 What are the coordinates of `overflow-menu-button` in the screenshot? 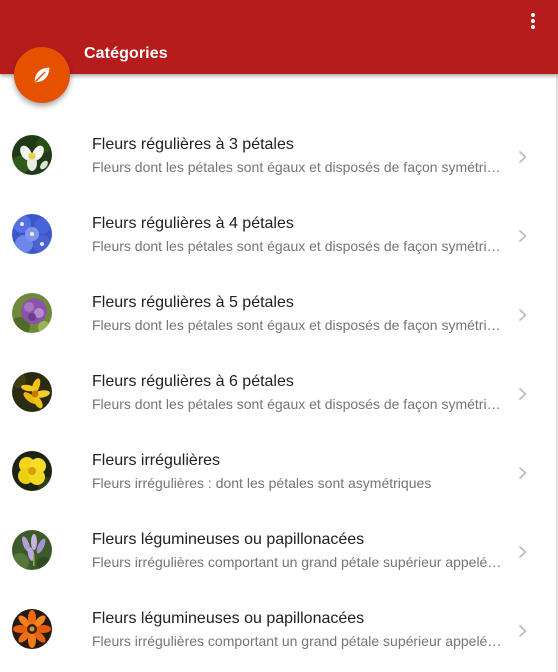 It's located at (533, 21).